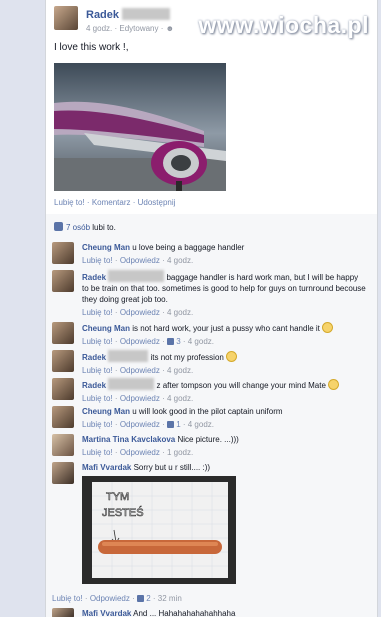 Image resolution: width=381 pixels, height=617 pixels. I want to click on watermark: www.wiocha.pl, so click(283, 25).